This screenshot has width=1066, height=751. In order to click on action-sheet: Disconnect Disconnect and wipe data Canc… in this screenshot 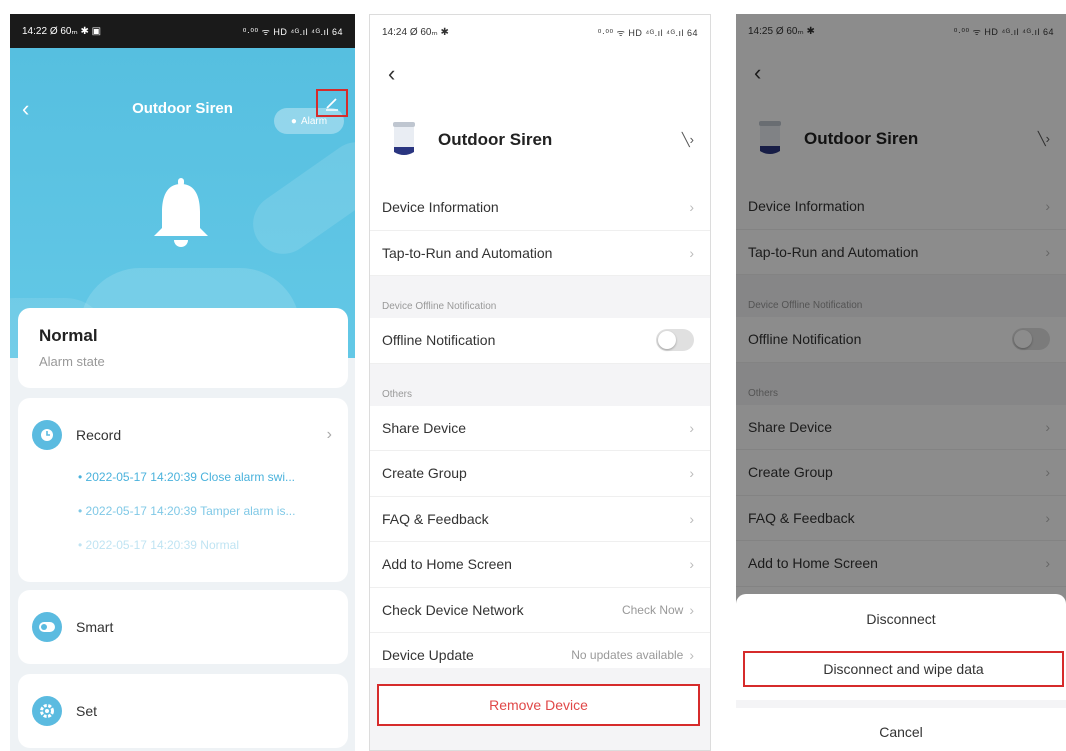, I will do `click(901, 672)`.